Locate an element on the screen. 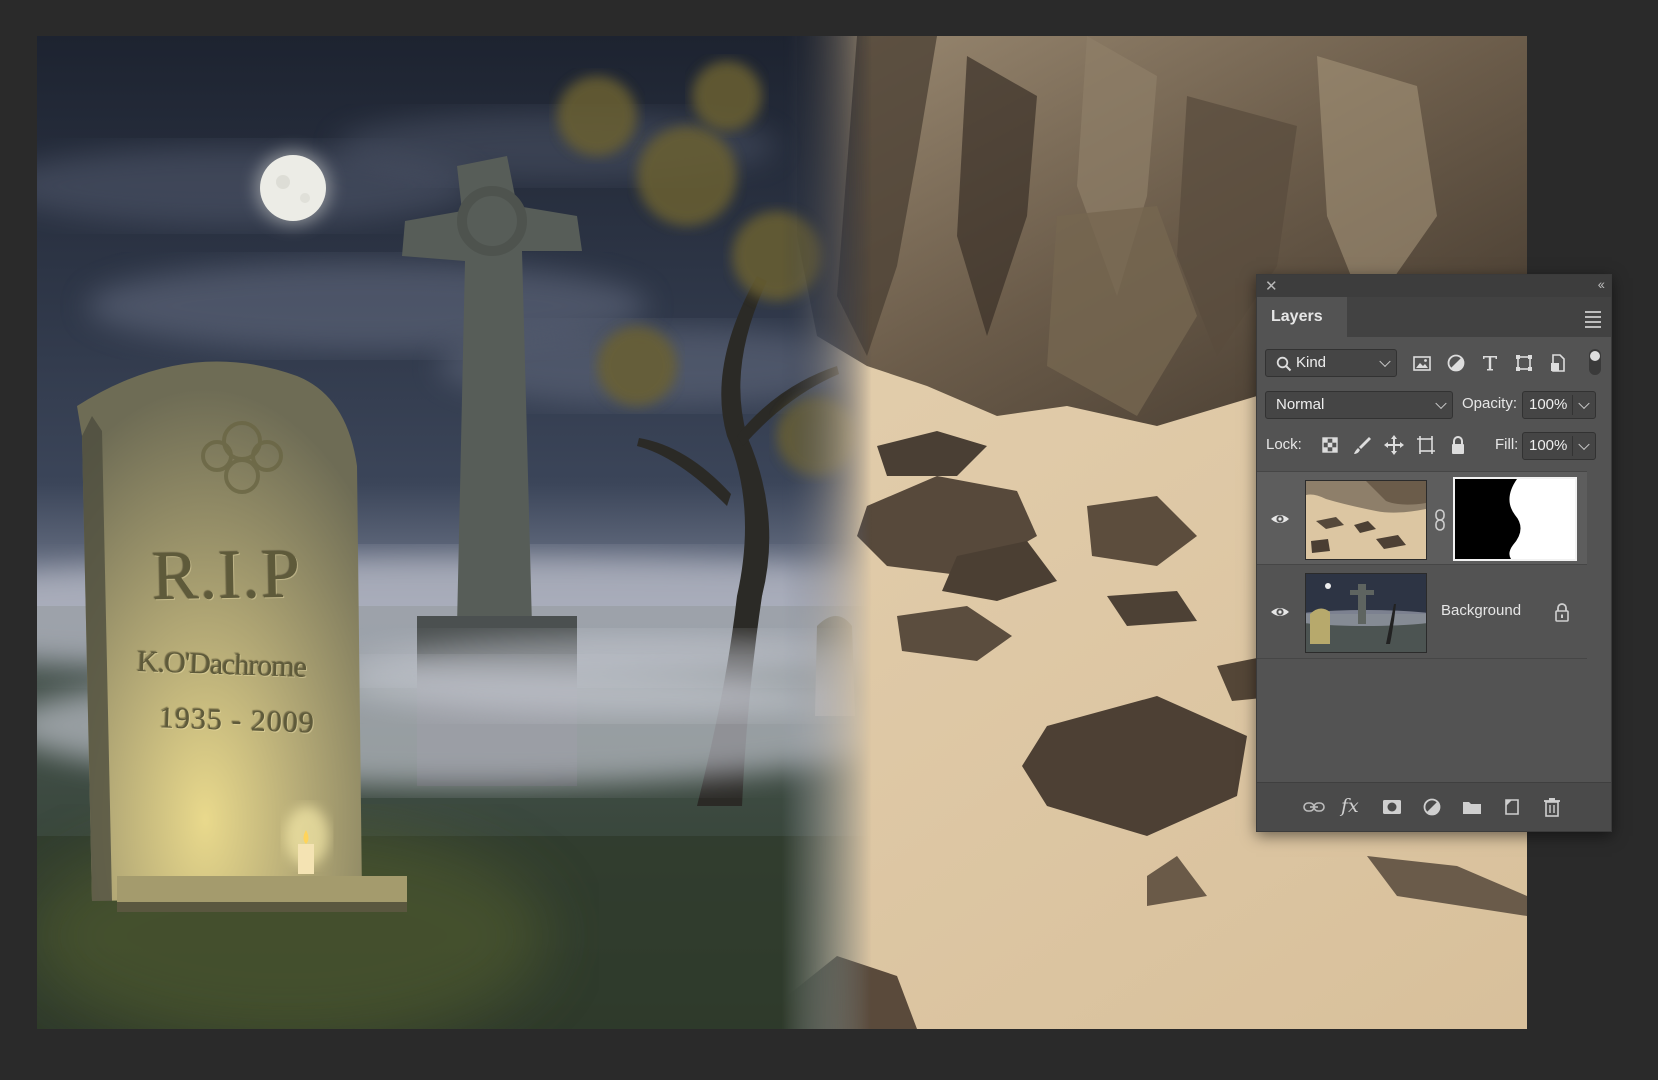 The height and width of the screenshot is (1080, 1658). type-filter-icon is located at coordinates (1490, 363).